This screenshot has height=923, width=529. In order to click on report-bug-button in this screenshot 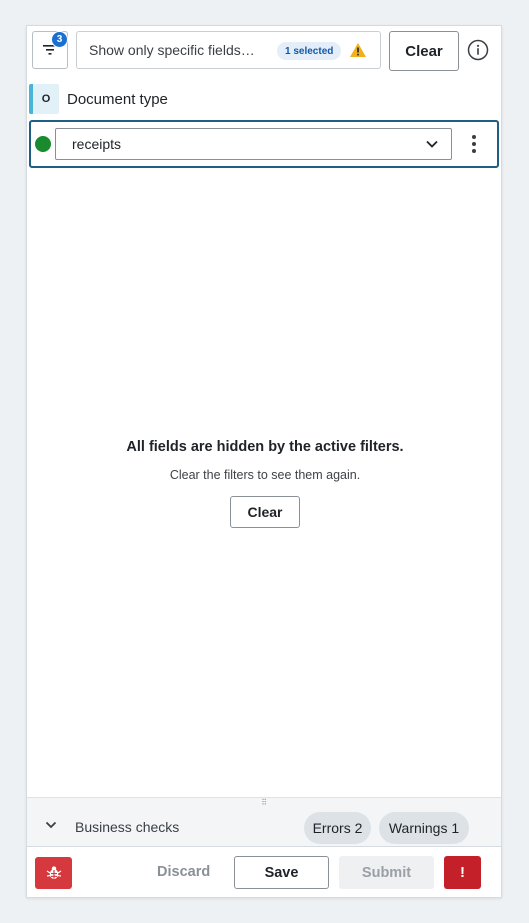, I will do `click(53, 873)`.